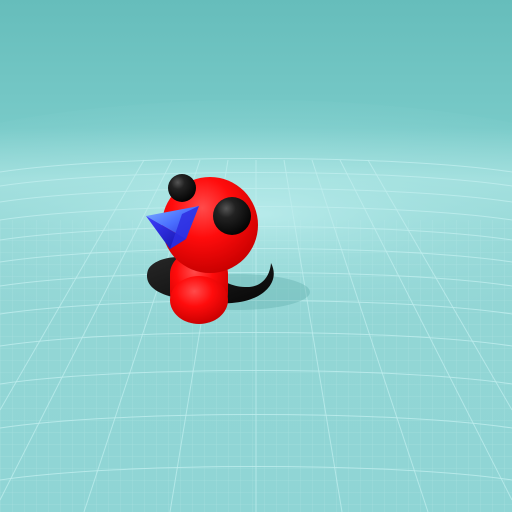  What do you see at coordinates (232, 216) in the screenshot?
I see `front-eye` at bounding box center [232, 216].